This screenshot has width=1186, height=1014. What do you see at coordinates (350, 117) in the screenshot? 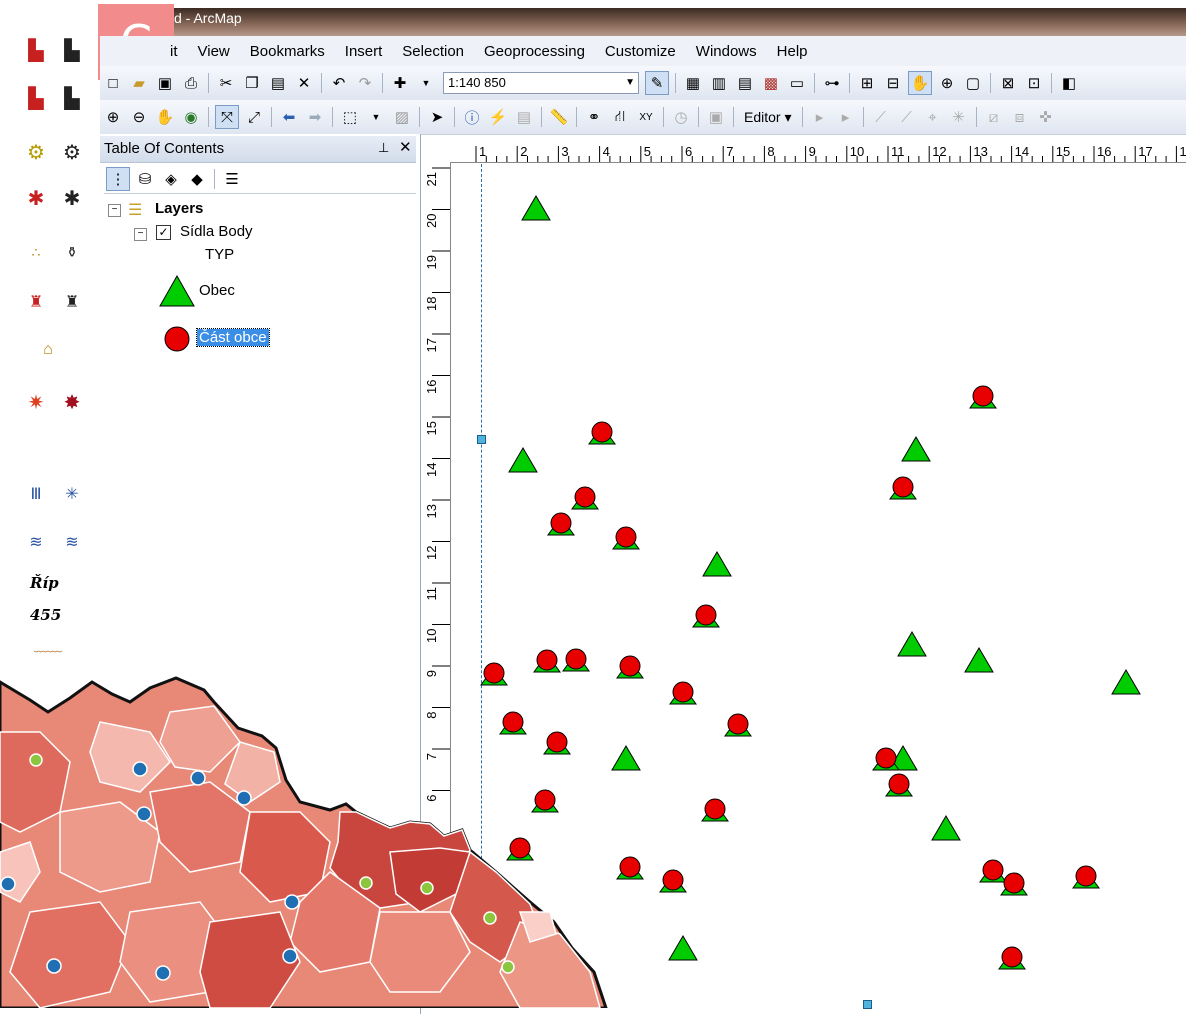
I see `select-features-icon: ⬚` at bounding box center [350, 117].